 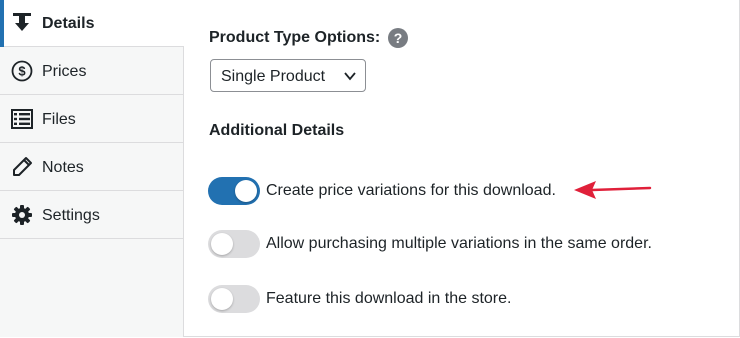 I want to click on feature-download-toggle, so click(x=234, y=299).